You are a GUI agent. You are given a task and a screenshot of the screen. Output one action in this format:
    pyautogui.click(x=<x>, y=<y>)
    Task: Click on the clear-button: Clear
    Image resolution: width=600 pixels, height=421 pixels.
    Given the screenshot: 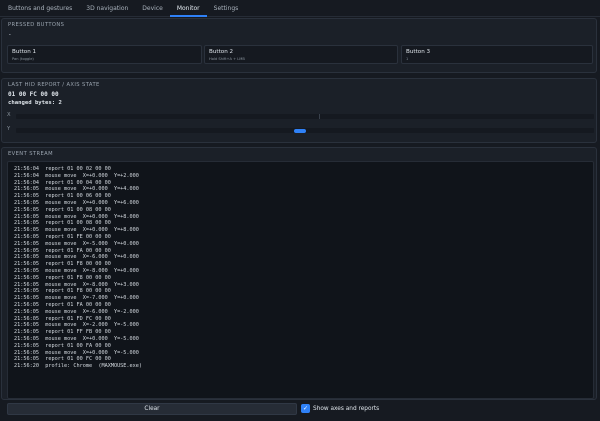 What is the action you would take?
    pyautogui.click(x=152, y=409)
    